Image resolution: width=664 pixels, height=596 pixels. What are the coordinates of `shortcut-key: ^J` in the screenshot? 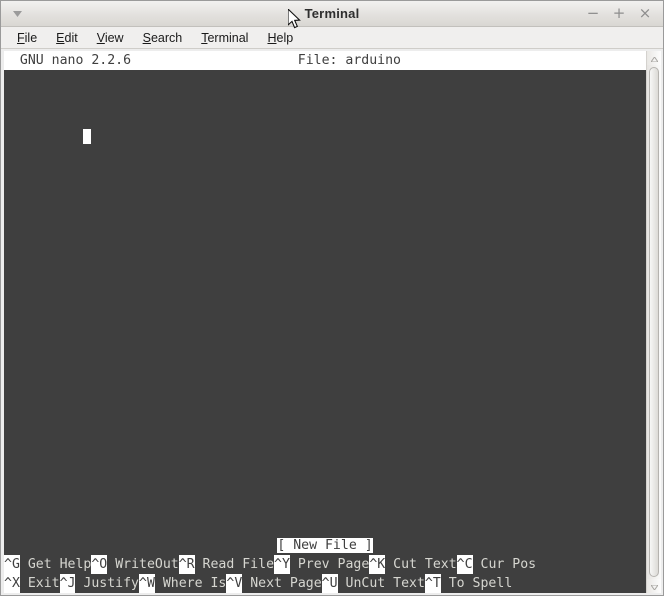 It's located at (67, 583).